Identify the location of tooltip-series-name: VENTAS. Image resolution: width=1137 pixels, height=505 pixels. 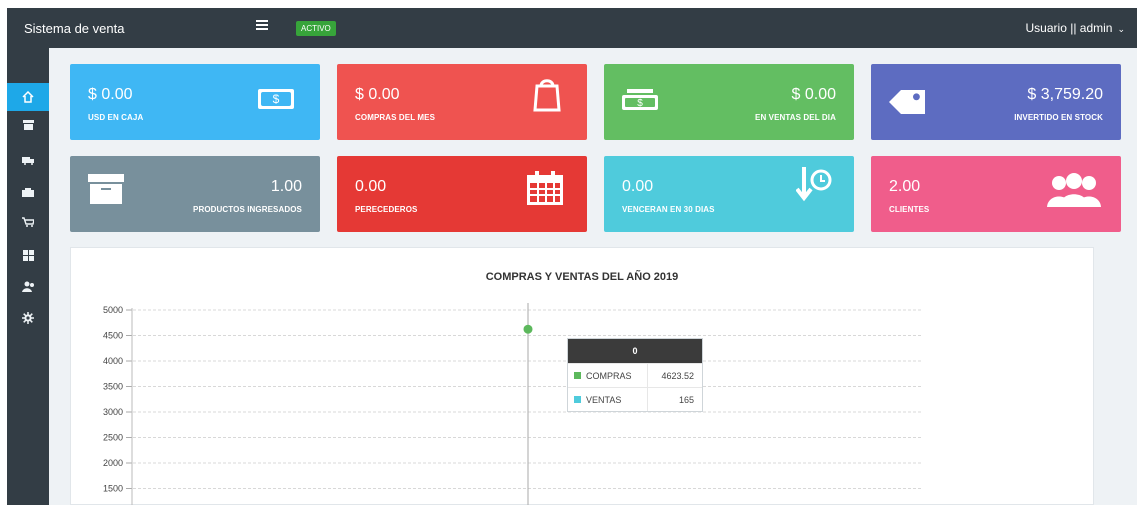
(608, 399).